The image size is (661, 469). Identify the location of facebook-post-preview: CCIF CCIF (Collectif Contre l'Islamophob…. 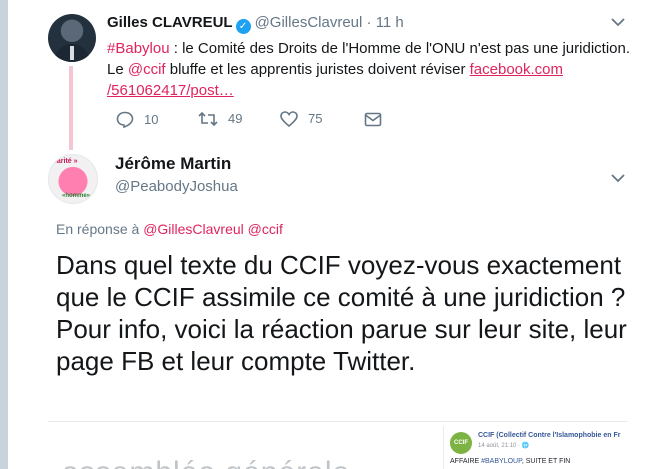
(535, 447).